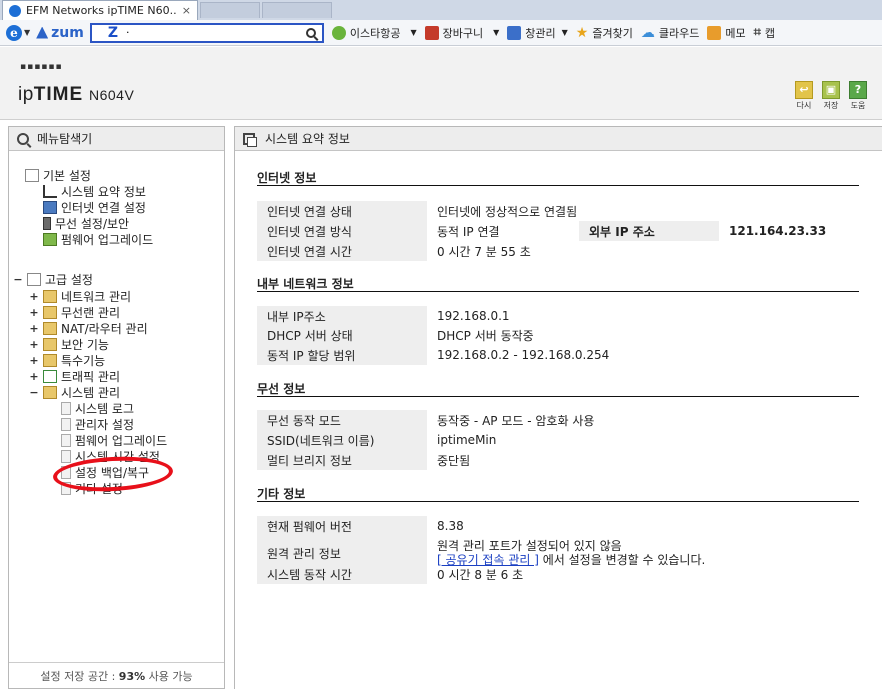  I want to click on tree-item-traffic: + 트래픽 관리, so click(74, 376).